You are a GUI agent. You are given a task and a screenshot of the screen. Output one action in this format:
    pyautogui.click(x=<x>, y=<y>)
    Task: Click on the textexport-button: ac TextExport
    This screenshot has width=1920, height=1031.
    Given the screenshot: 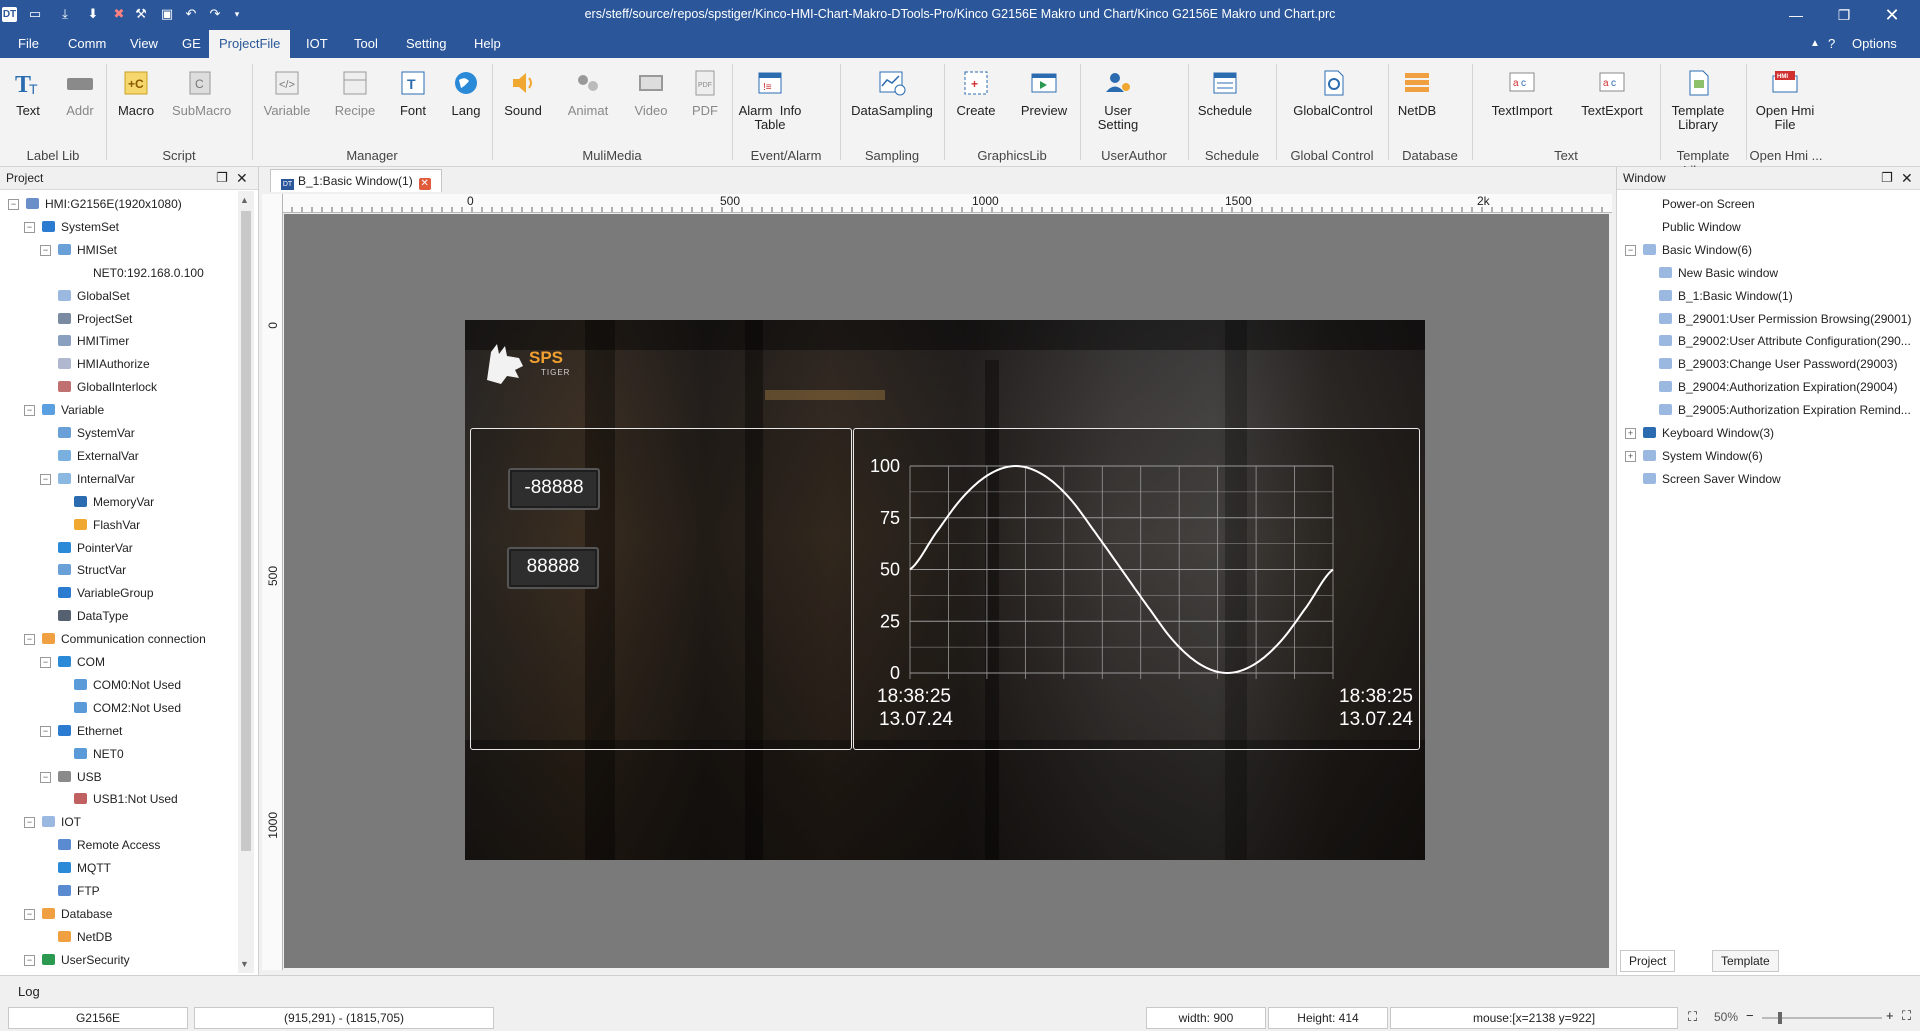 What is the action you would take?
    pyautogui.click(x=1612, y=93)
    